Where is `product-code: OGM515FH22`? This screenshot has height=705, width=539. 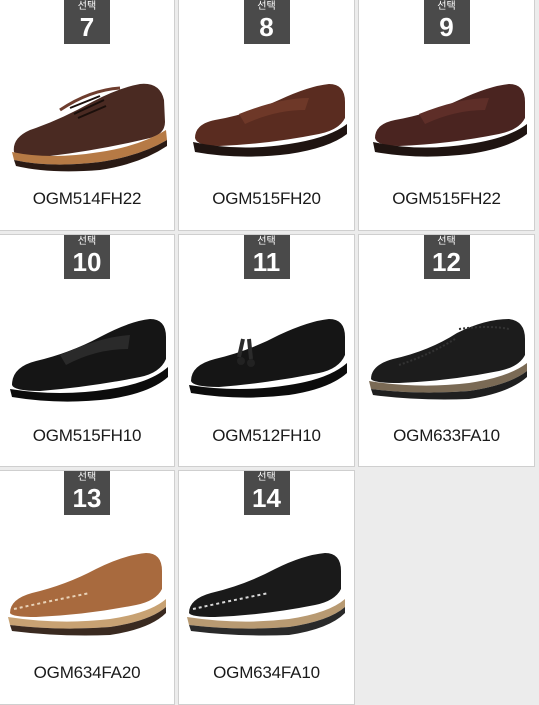
product-code: OGM515FH22 is located at coordinates (446, 198).